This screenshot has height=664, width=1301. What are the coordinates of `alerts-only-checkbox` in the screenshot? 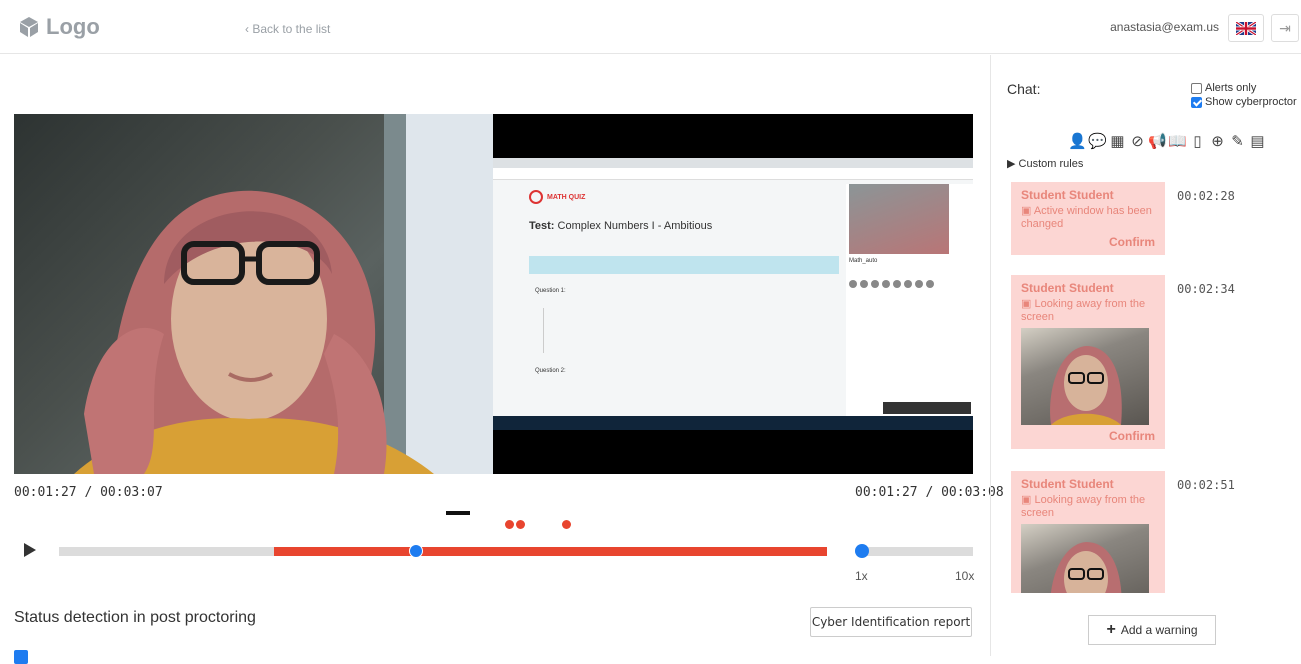 It's located at (1196, 88).